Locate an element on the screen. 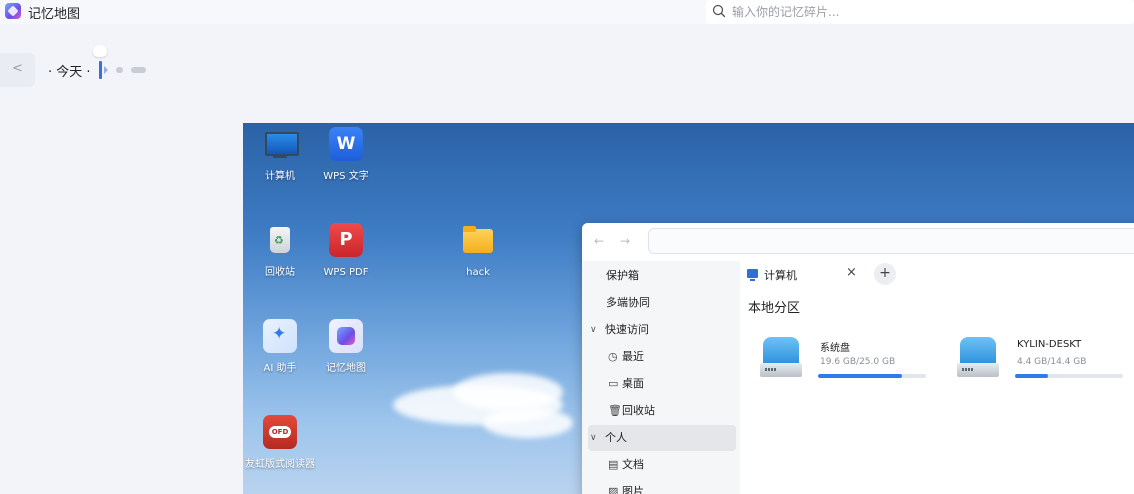 The image size is (1134, 494). desktop-icon-ofd-reader: 友虹版式阅读器 is located at coordinates (280, 443).